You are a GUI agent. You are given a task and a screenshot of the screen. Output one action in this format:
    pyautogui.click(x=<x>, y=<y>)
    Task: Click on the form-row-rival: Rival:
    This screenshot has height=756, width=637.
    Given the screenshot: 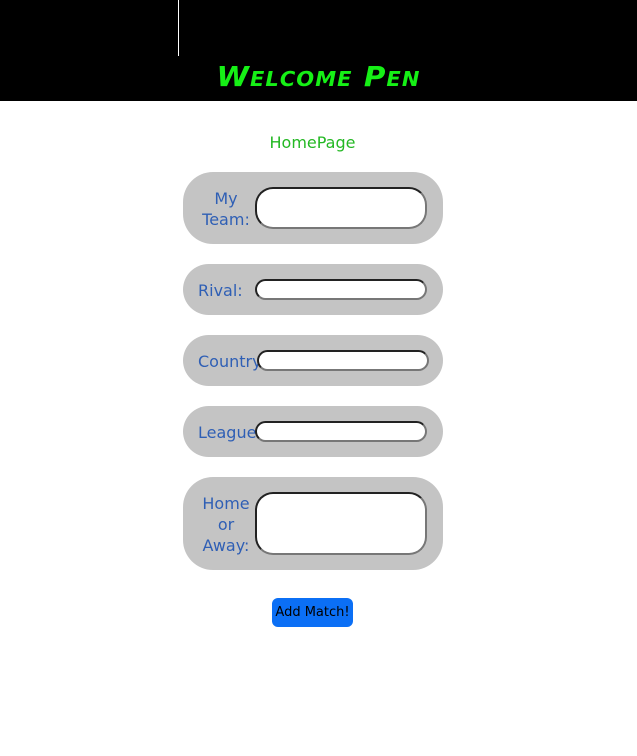 What is the action you would take?
    pyautogui.click(x=313, y=289)
    